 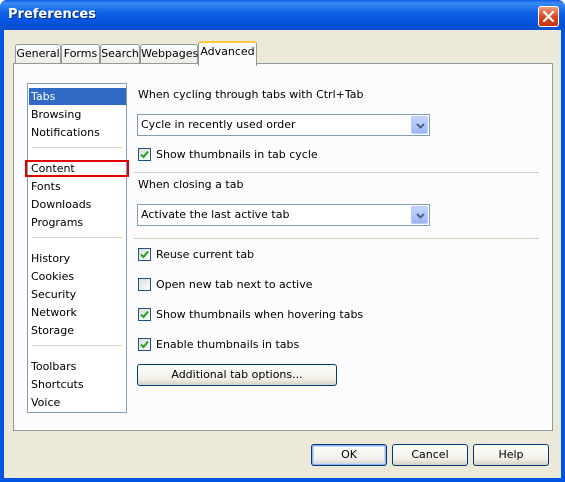 I want to click on checkbox-label: Show thumbnails in tab cycle, so click(x=237, y=154).